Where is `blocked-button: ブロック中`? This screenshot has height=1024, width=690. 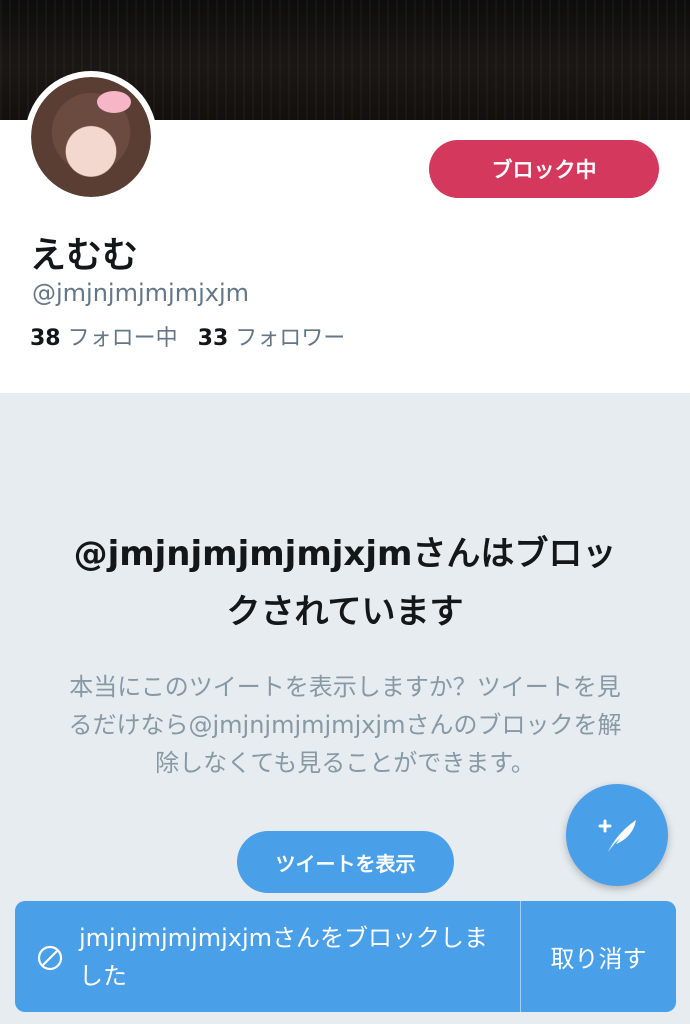
blocked-button: ブロック中 is located at coordinates (544, 169).